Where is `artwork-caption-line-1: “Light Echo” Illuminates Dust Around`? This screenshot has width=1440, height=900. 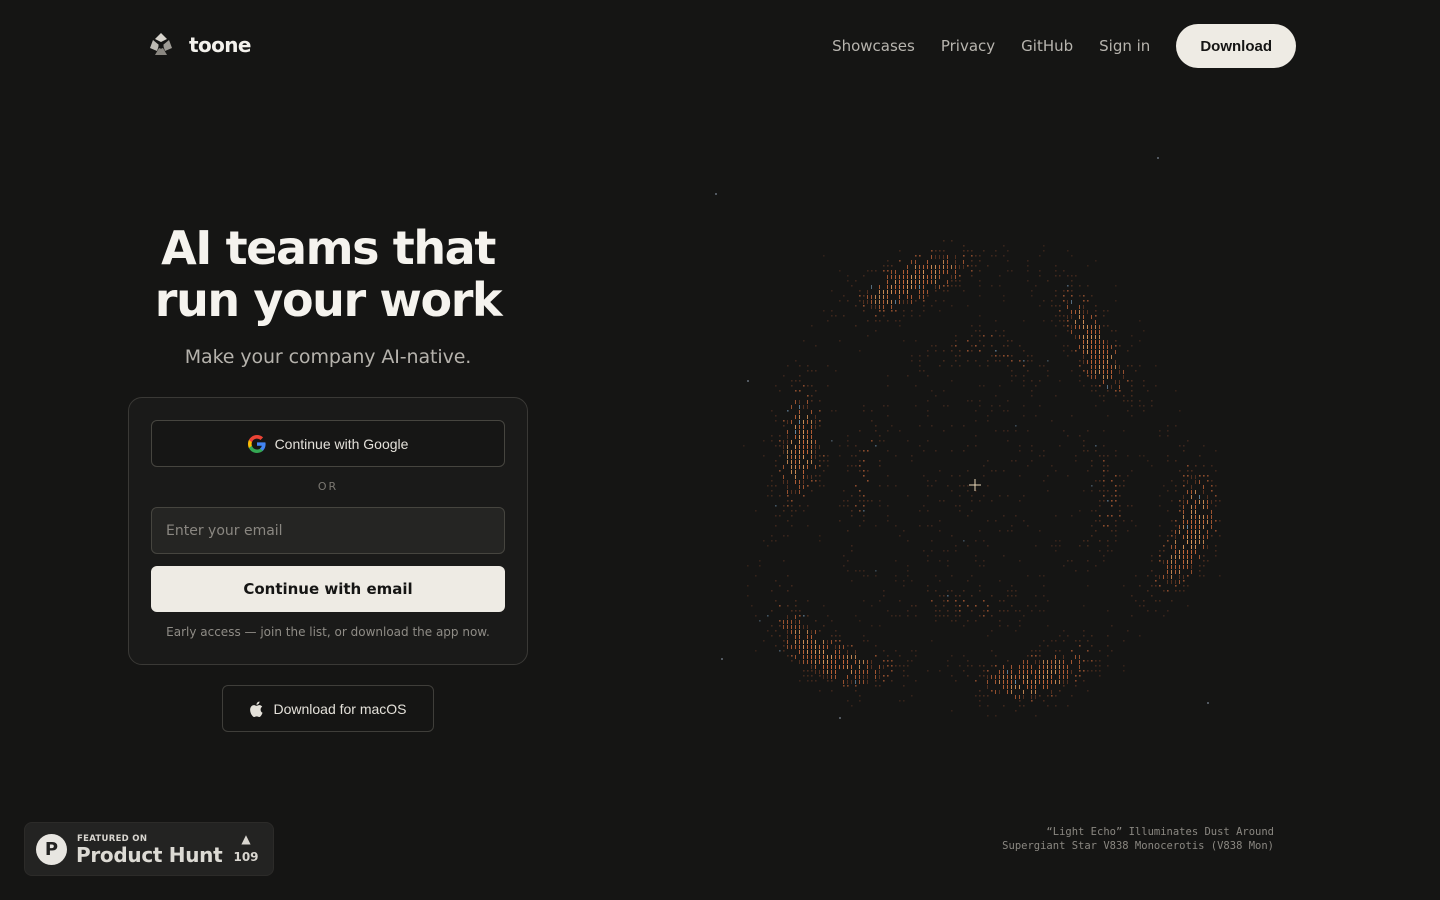
artwork-caption-line-1: “Light Echo” Illuminates Dust Around is located at coordinates (1160, 832).